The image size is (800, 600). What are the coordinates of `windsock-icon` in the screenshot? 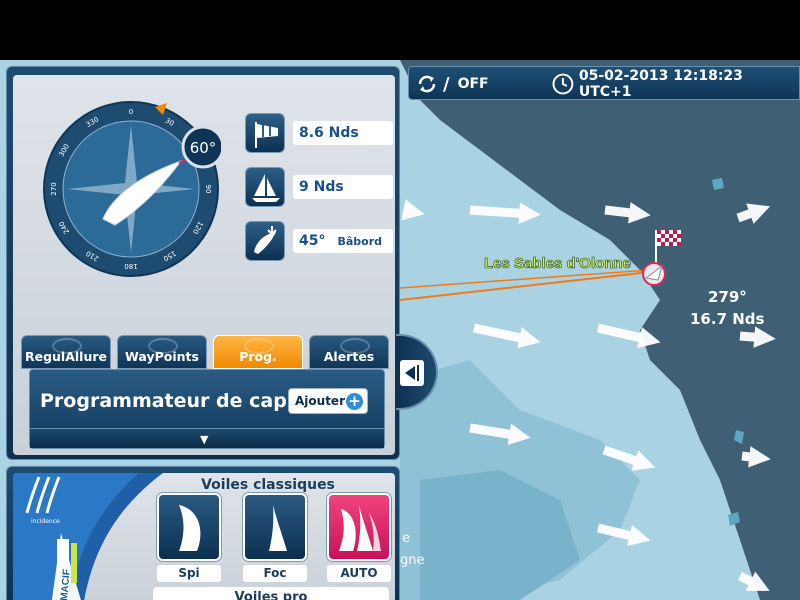 It's located at (265, 133).